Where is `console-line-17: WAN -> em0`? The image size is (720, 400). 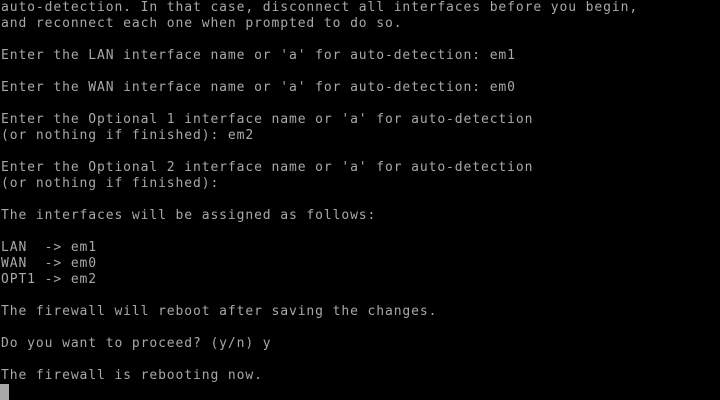 console-line-17: WAN -> em0 is located at coordinates (49, 263).